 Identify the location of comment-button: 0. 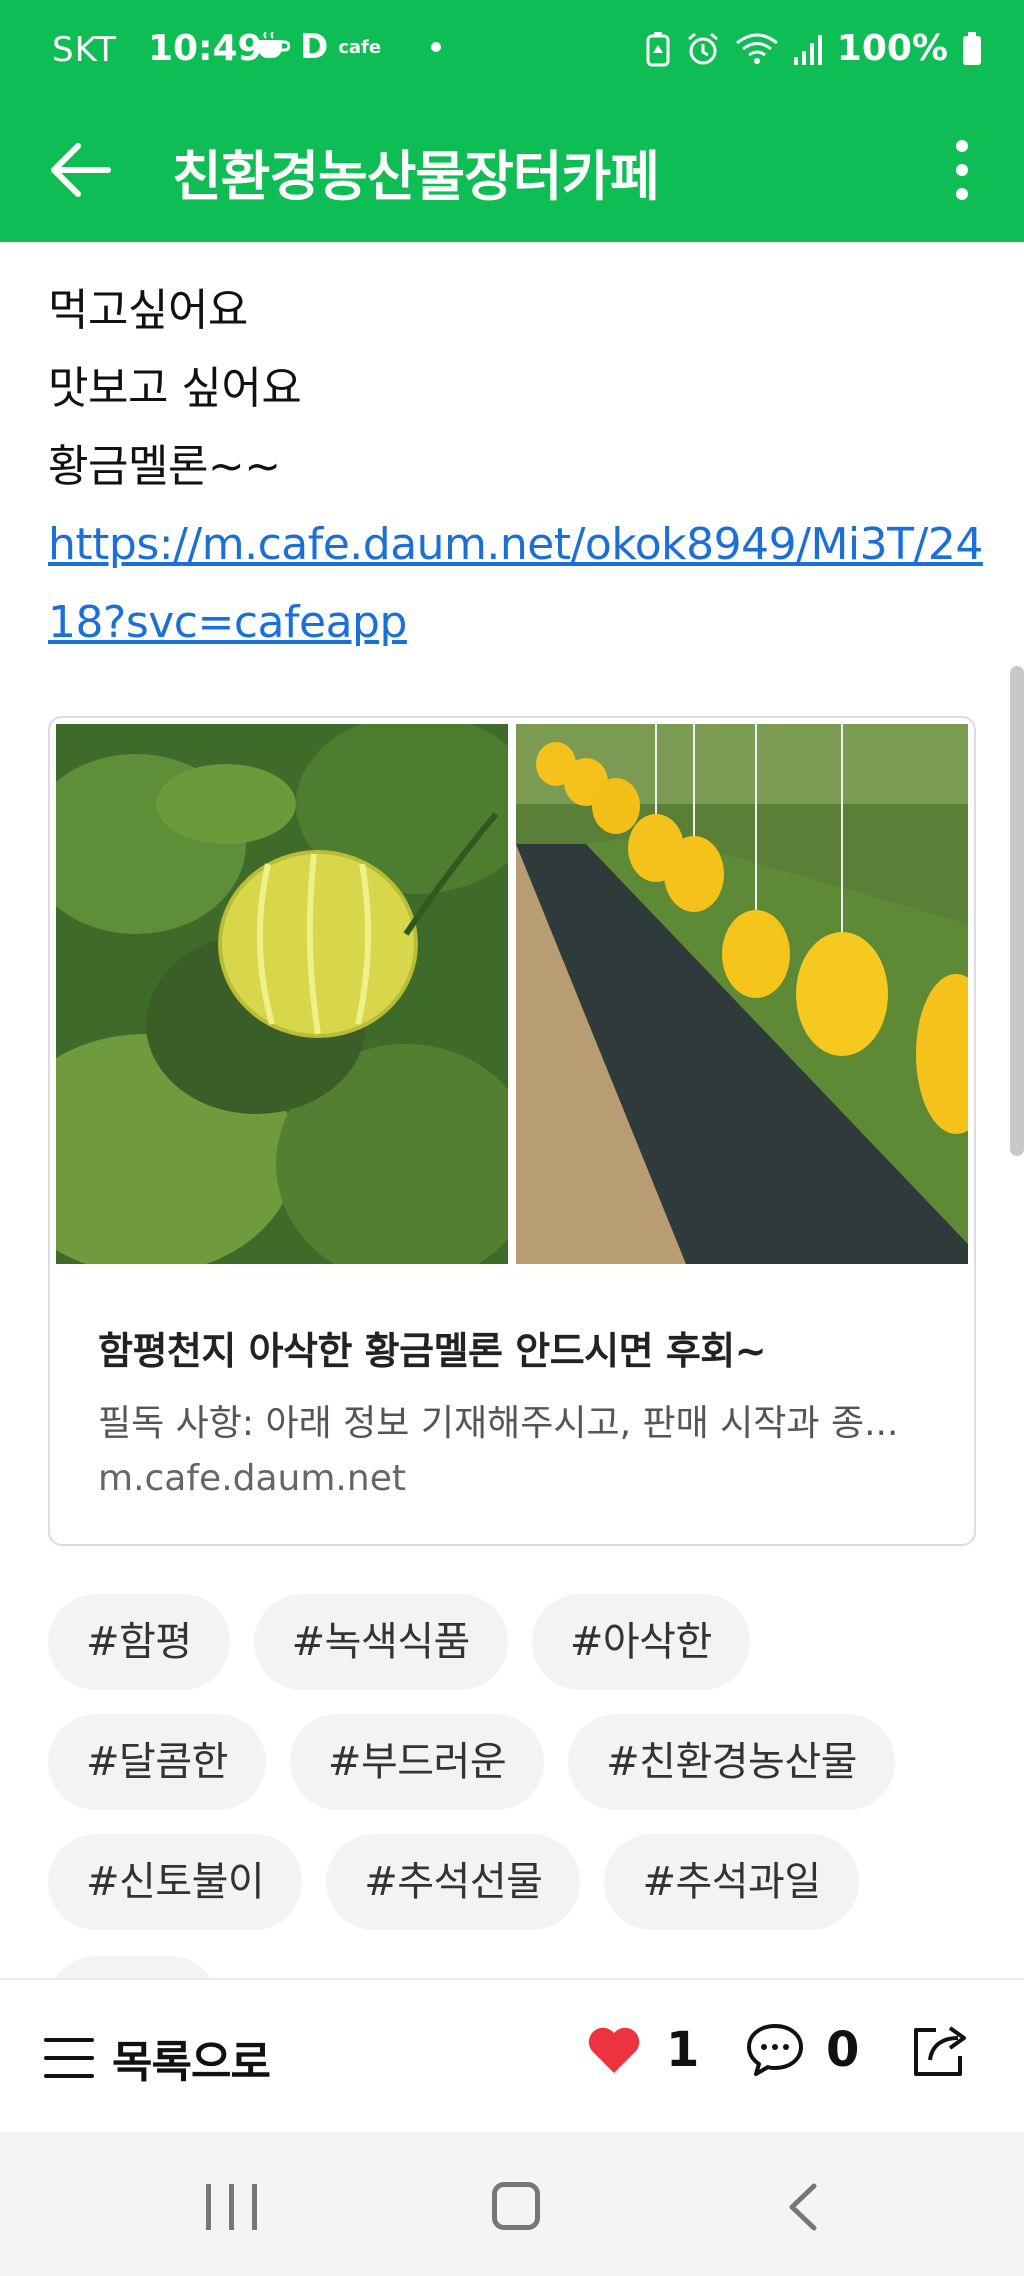
(802, 2050).